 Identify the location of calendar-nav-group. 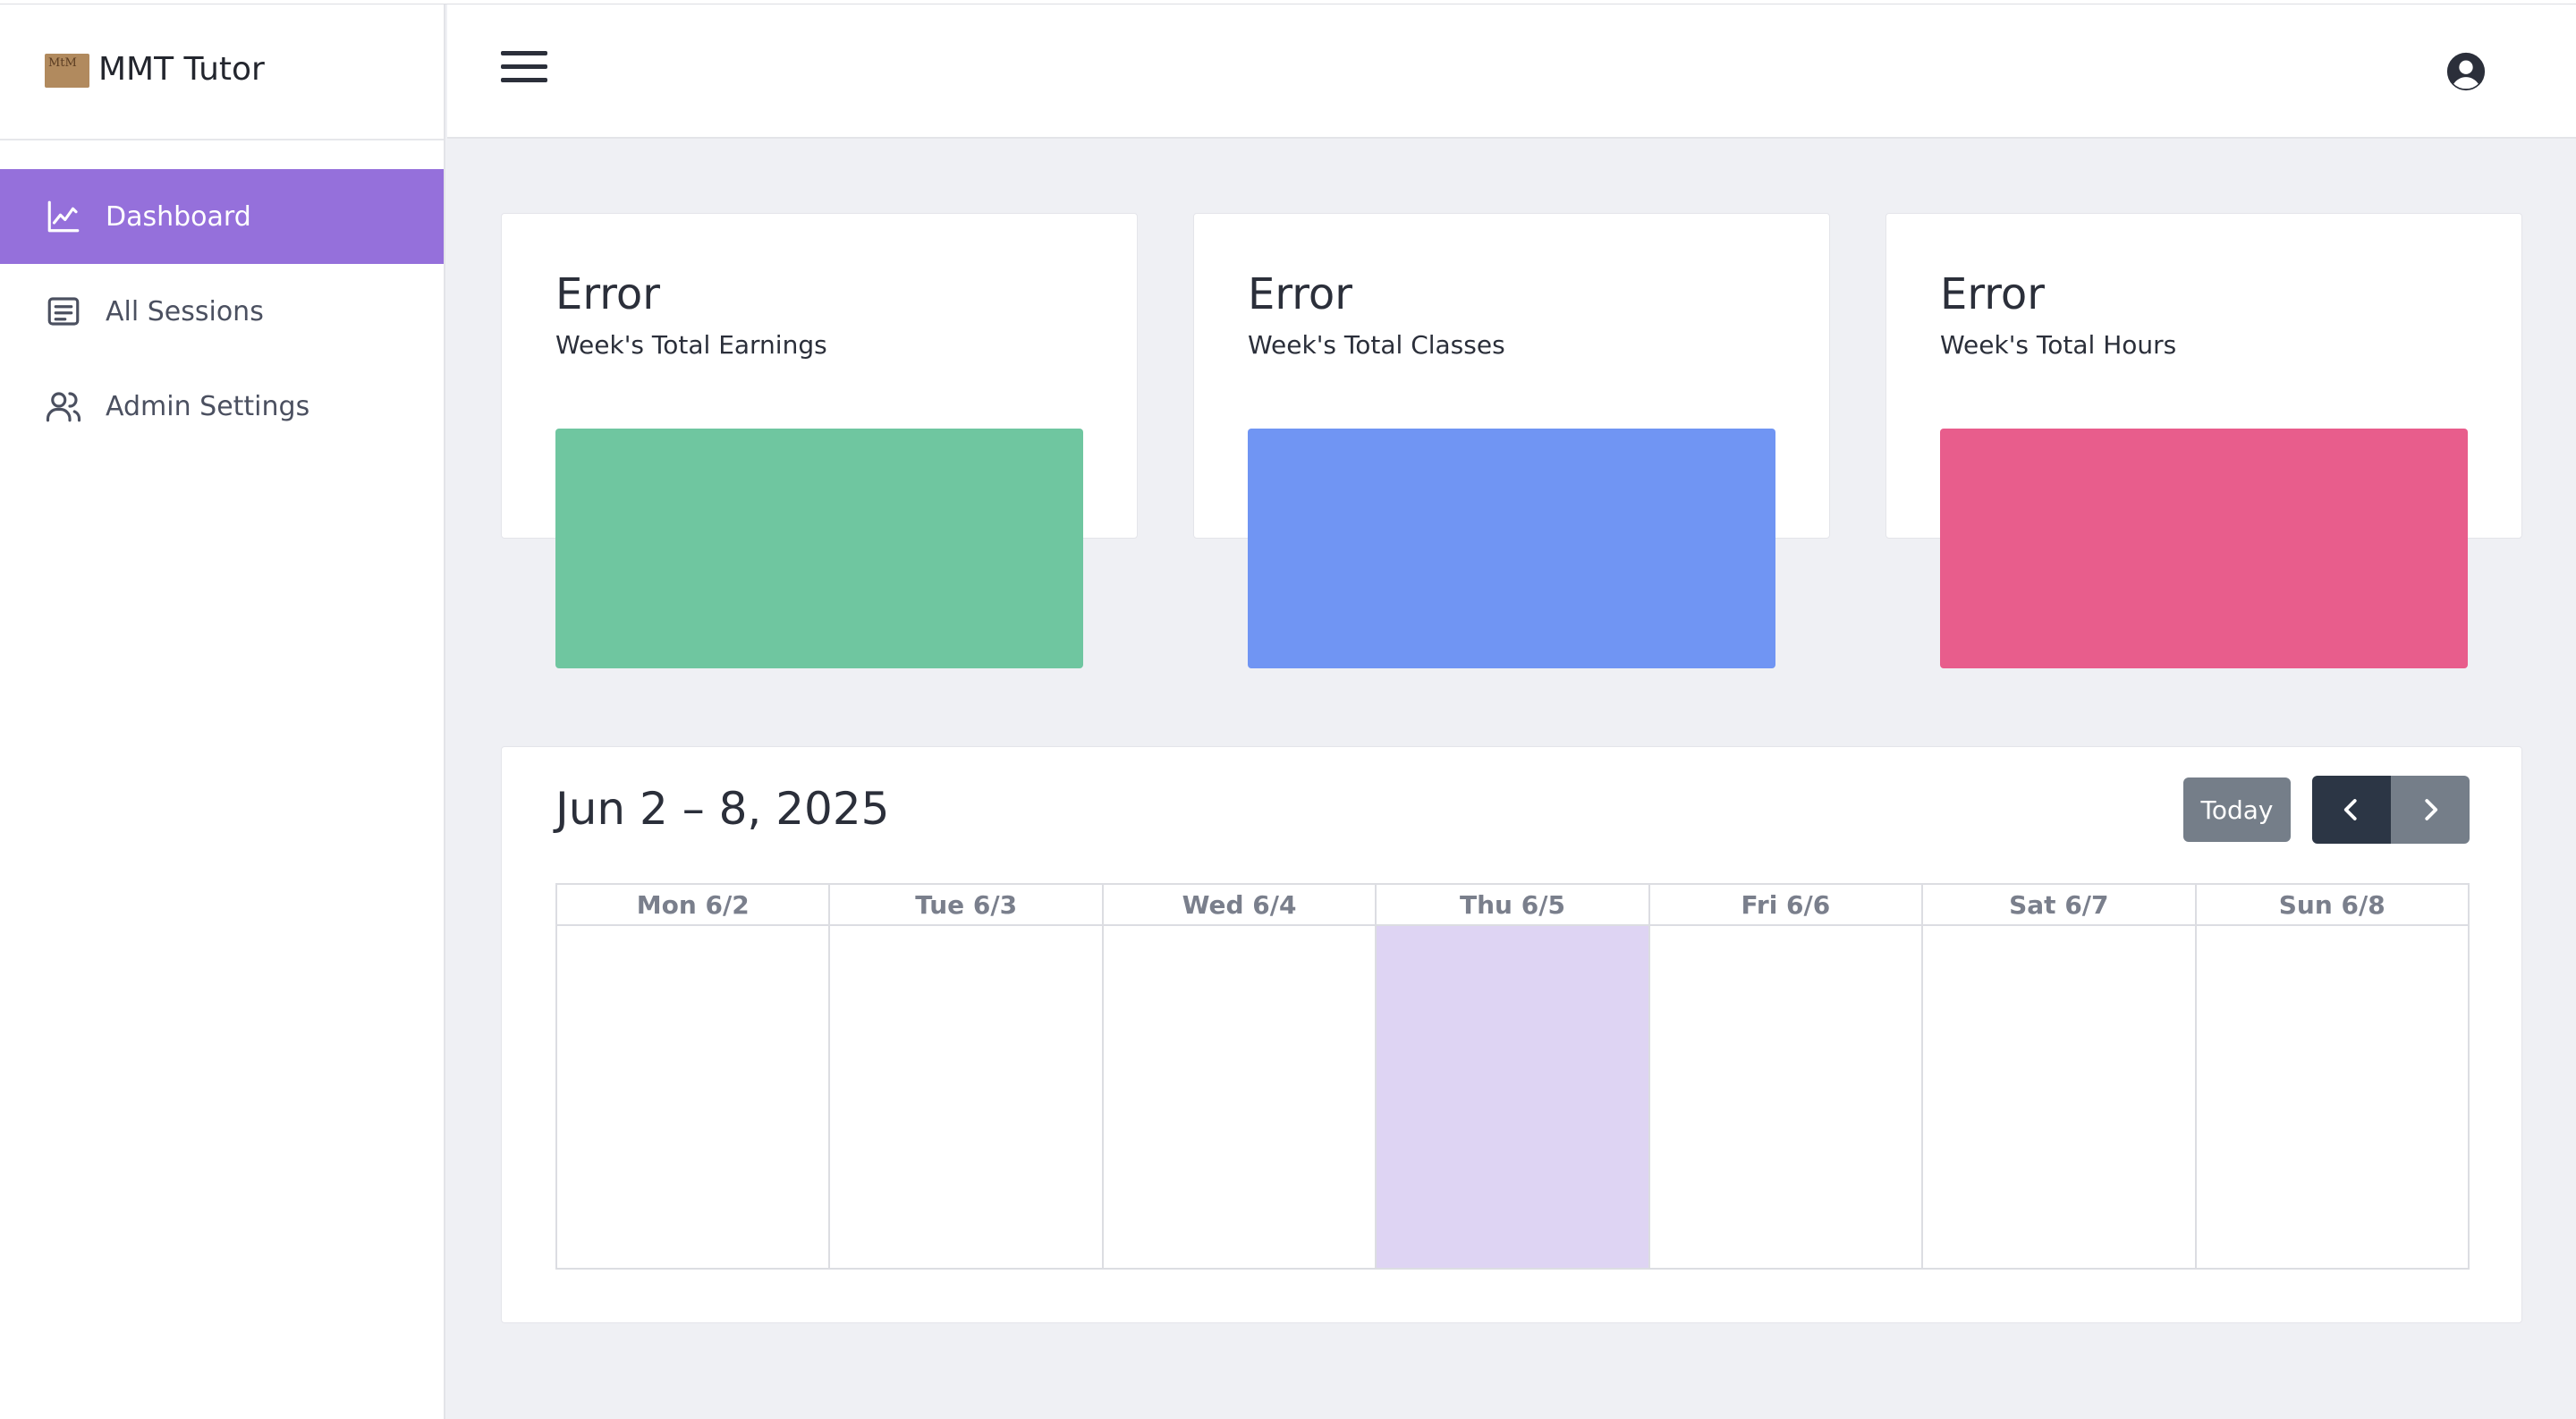
(2391, 810).